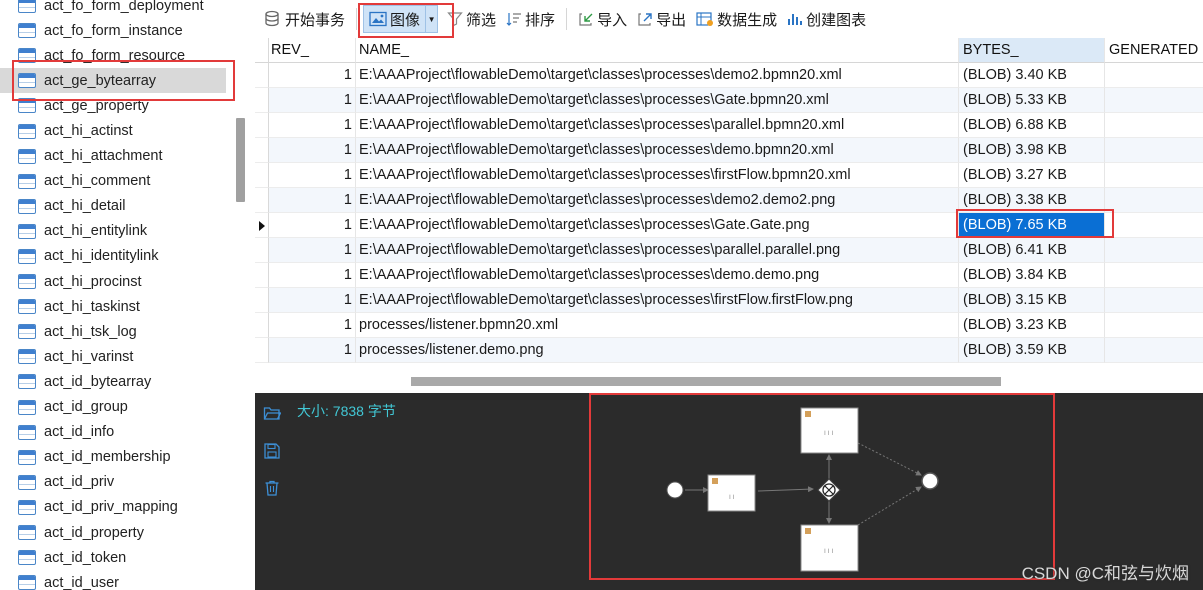 The width and height of the screenshot is (1203, 590). What do you see at coordinates (1032, 250) in the screenshot?
I see `cell-bytes: (BLOB) 6.41 KB` at bounding box center [1032, 250].